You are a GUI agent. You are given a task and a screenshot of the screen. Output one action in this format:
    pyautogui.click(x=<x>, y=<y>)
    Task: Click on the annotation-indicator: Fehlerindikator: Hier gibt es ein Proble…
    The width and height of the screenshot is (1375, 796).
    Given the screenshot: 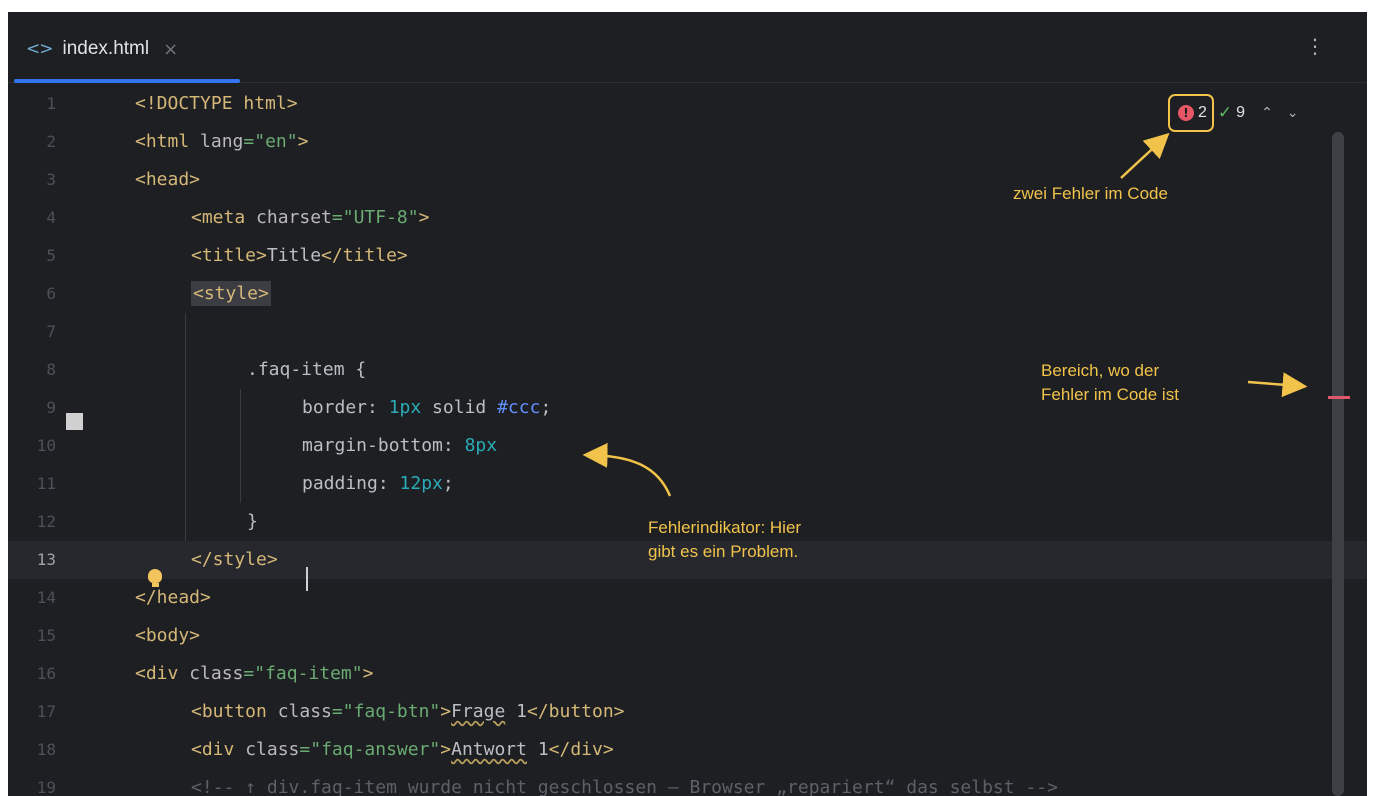 What is the action you would take?
    pyautogui.click(x=725, y=539)
    